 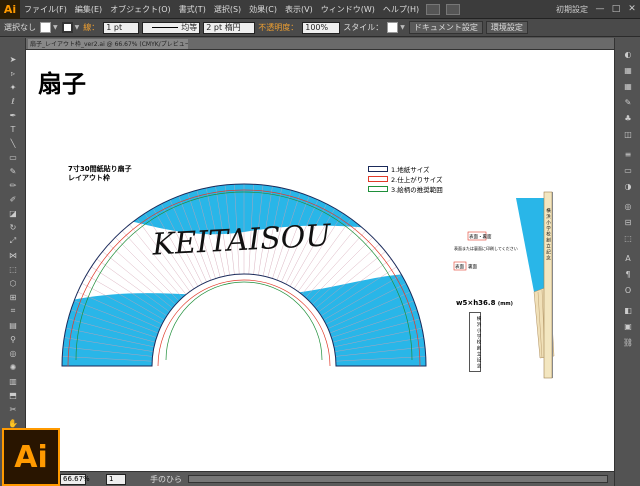 I want to click on preferences-button: 環境設定, so click(x=506, y=27).